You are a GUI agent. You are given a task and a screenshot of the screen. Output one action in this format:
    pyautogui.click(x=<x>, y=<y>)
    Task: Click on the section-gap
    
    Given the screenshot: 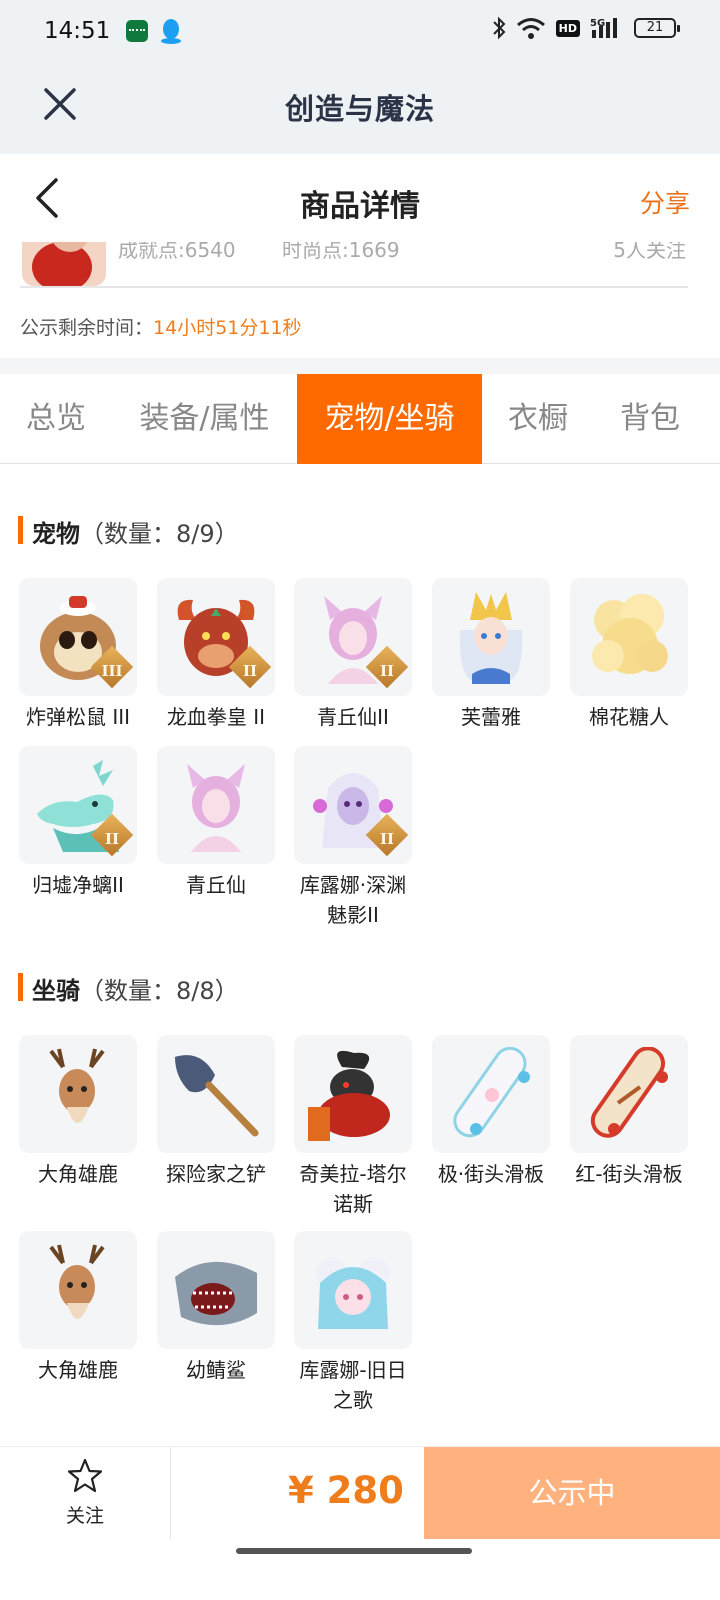 What is the action you would take?
    pyautogui.click(x=360, y=366)
    